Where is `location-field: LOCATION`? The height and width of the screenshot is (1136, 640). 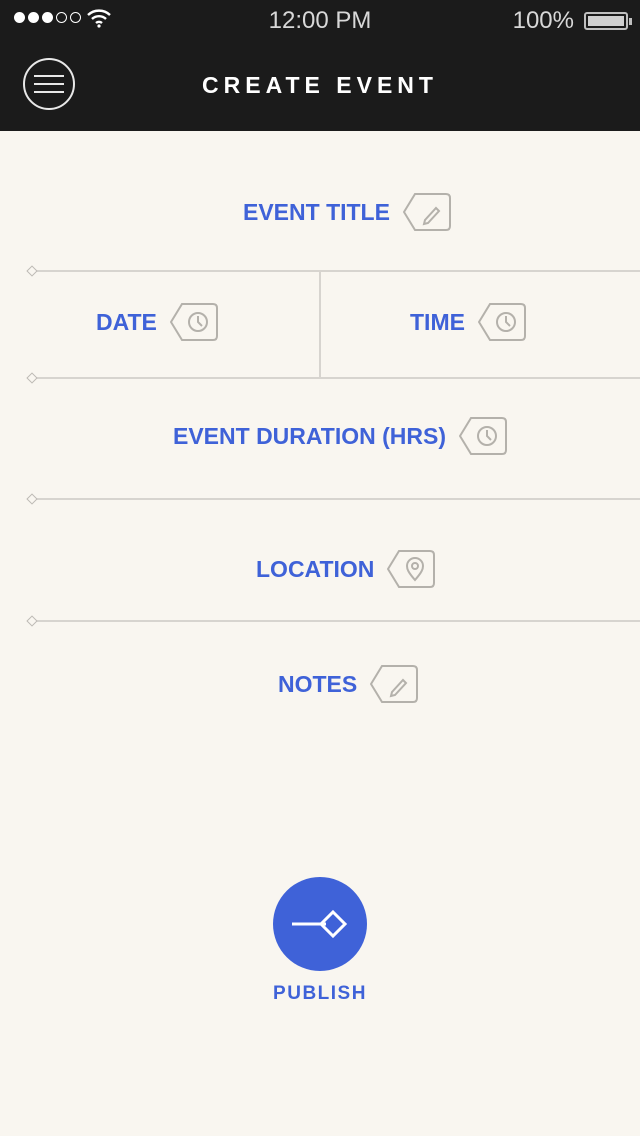 location-field: LOCATION is located at coordinates (346, 569).